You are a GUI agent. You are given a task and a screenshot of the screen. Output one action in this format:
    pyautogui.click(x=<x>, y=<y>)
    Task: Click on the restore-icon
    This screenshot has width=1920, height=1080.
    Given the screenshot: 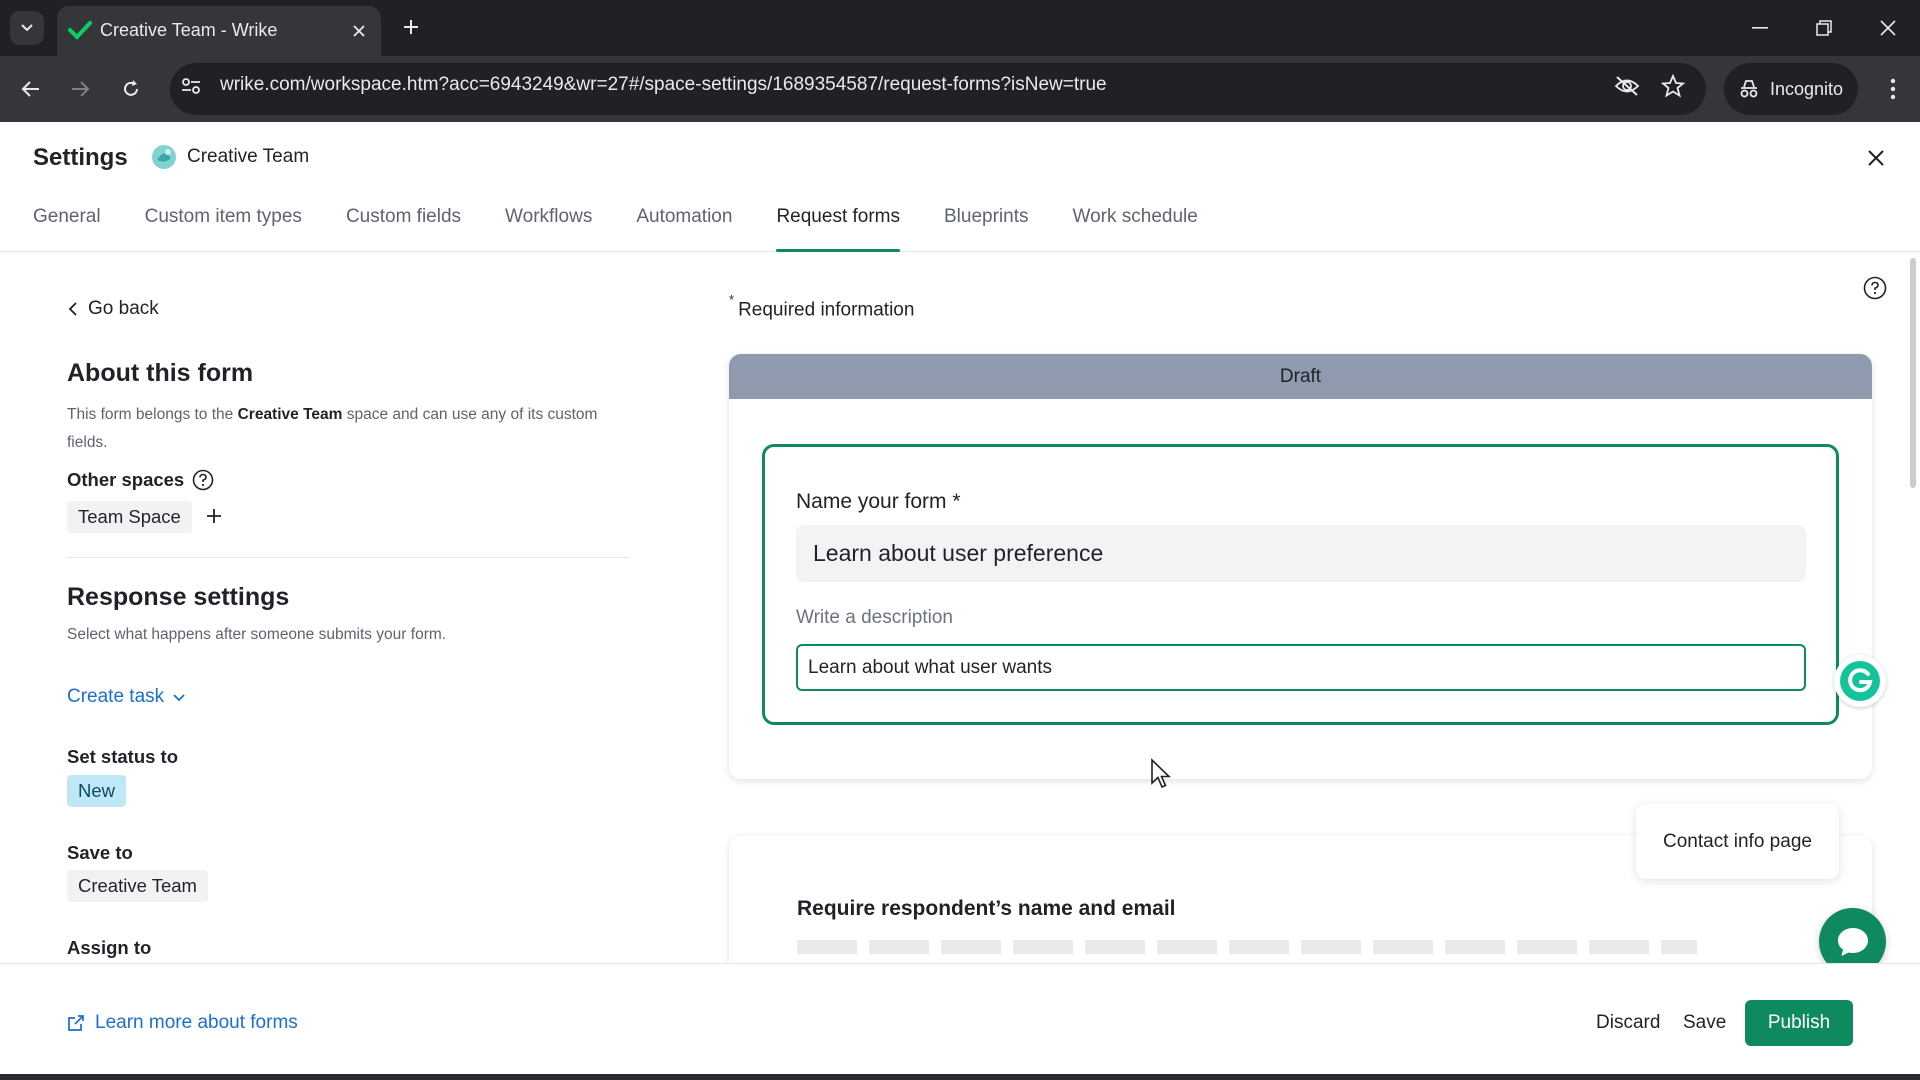 What is the action you would take?
    pyautogui.click(x=1824, y=28)
    